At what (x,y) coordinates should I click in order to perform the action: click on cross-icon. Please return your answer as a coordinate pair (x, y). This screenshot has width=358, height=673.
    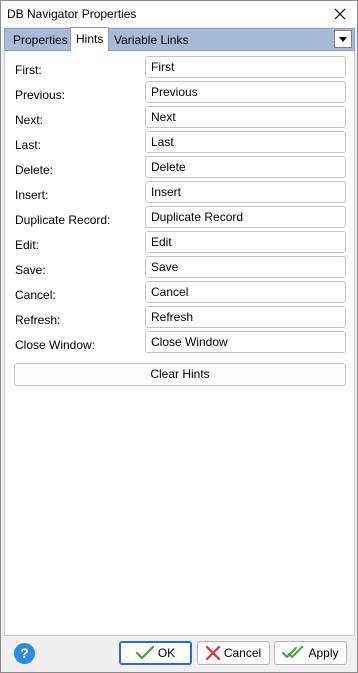
    Looking at the image, I should click on (212, 653).